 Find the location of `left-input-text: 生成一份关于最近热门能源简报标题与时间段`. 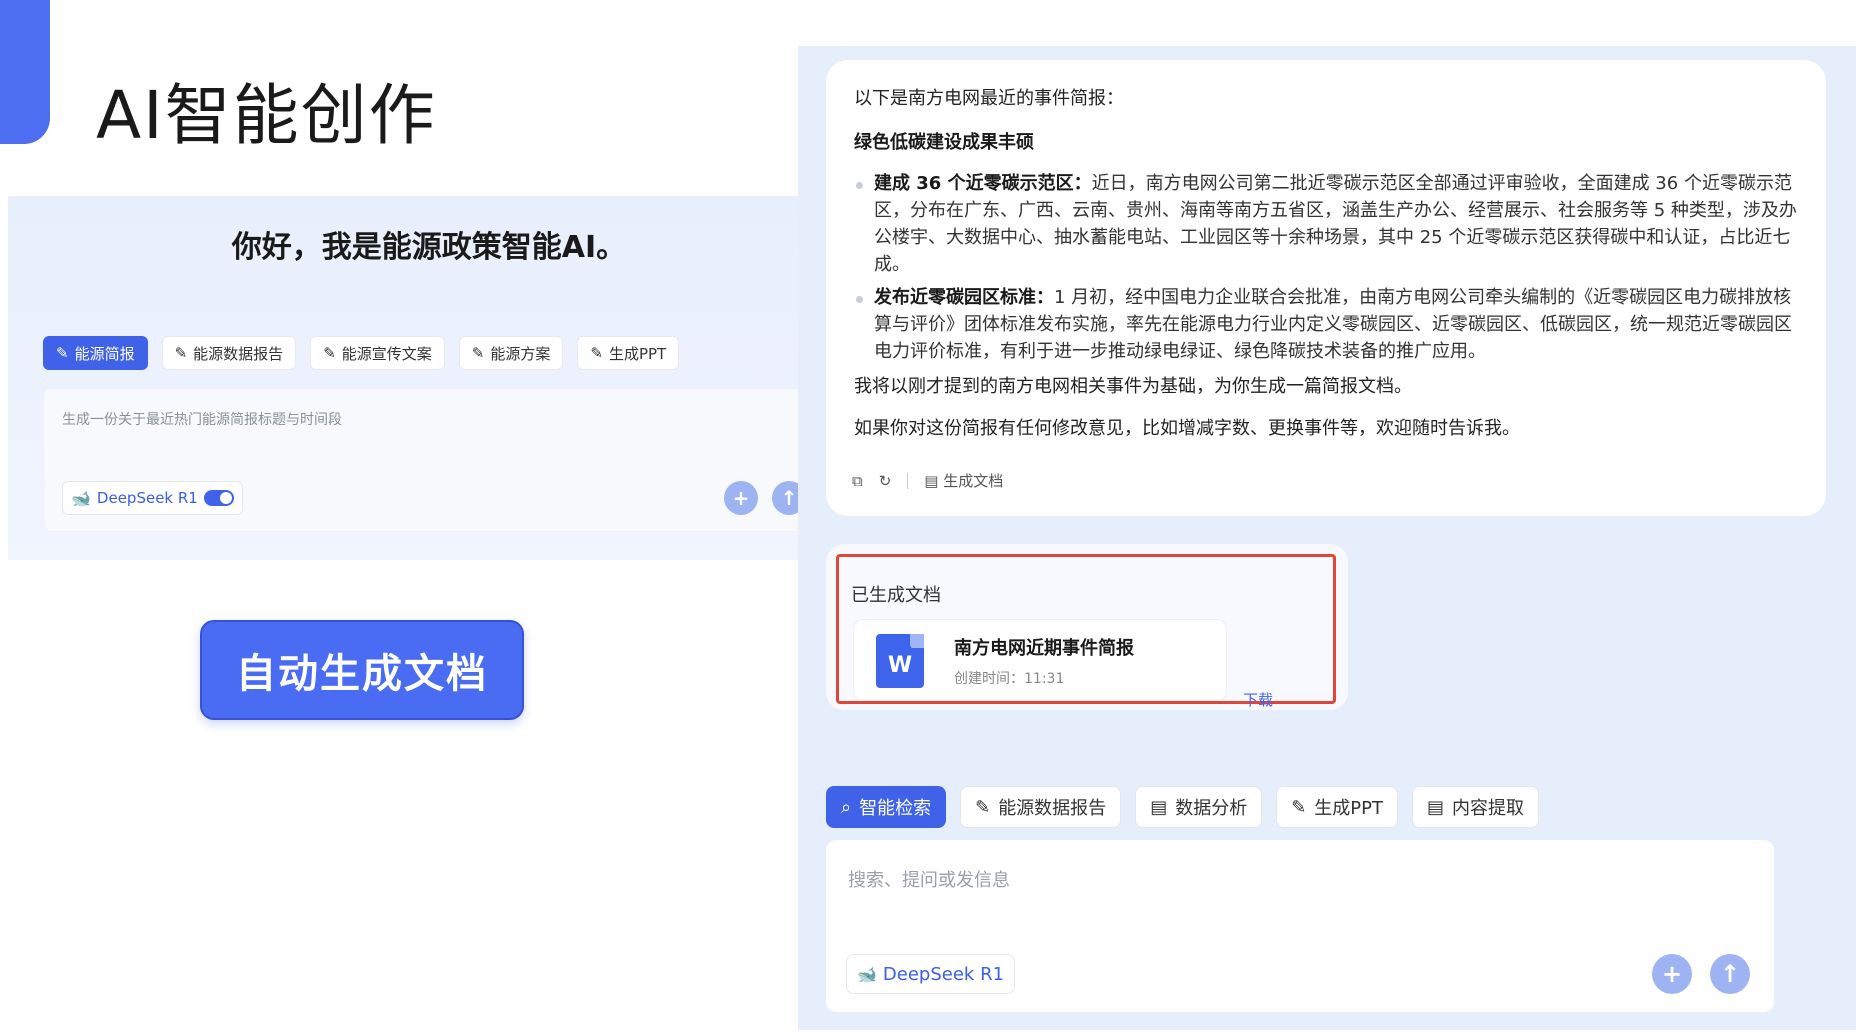

left-input-text: 生成一份关于最近热门能源简报标题与时间段 is located at coordinates (202, 419).